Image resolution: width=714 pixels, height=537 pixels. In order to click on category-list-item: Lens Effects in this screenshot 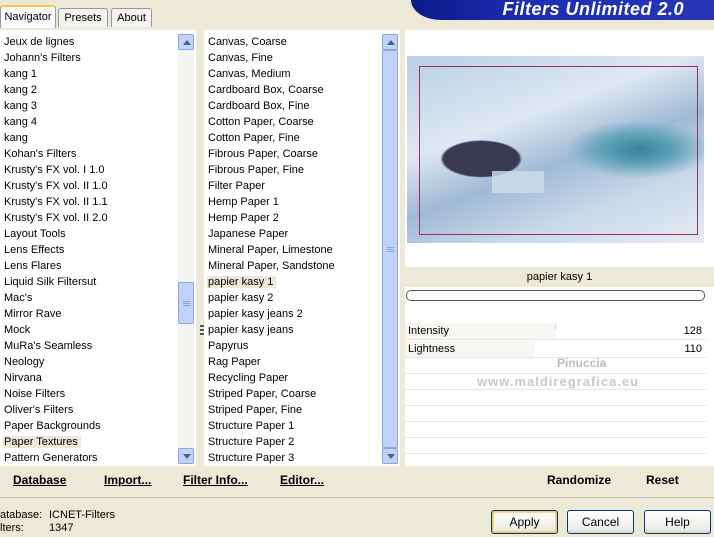, I will do `click(89, 250)`.